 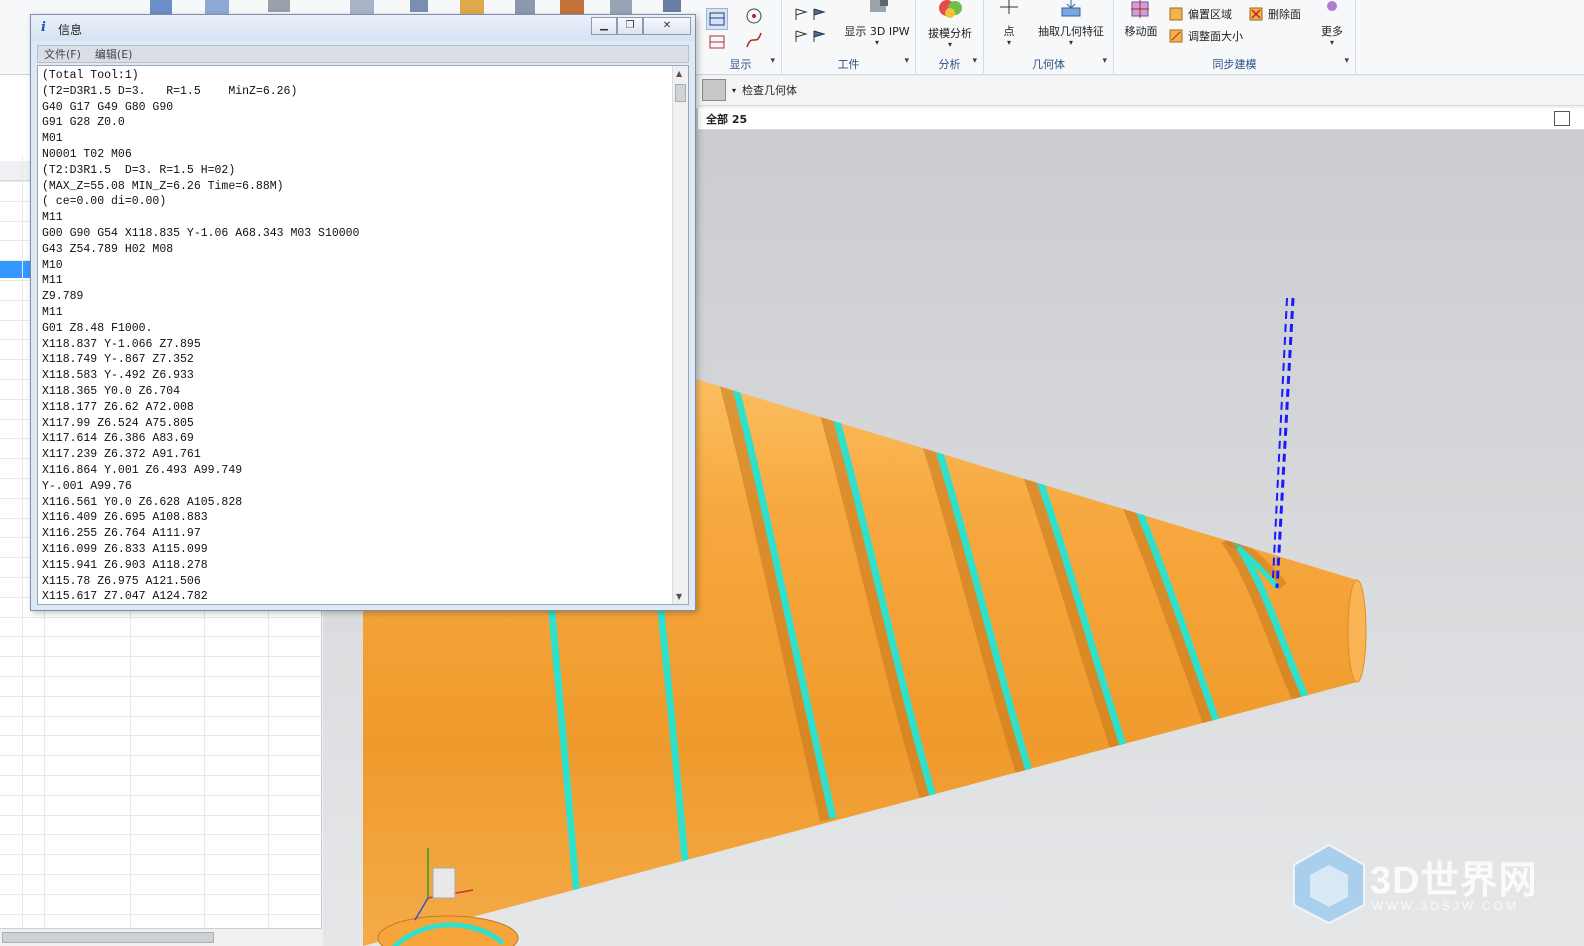 What do you see at coordinates (1445, 906) in the screenshot?
I see `watermark-url: WWW.3DSJW.COM` at bounding box center [1445, 906].